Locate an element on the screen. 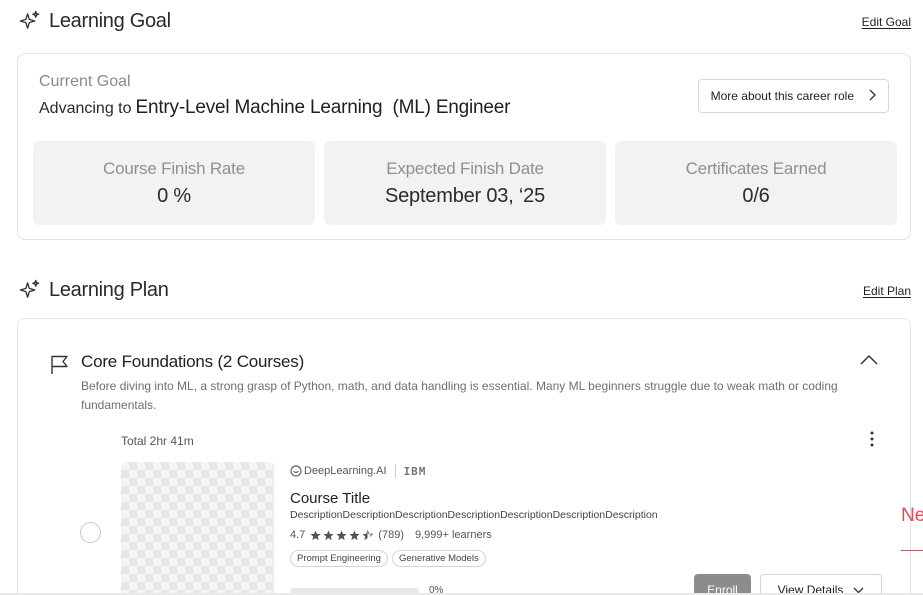 This screenshot has height=595, width=923. learning-goal-title: Learning Goal is located at coordinates (110, 21).